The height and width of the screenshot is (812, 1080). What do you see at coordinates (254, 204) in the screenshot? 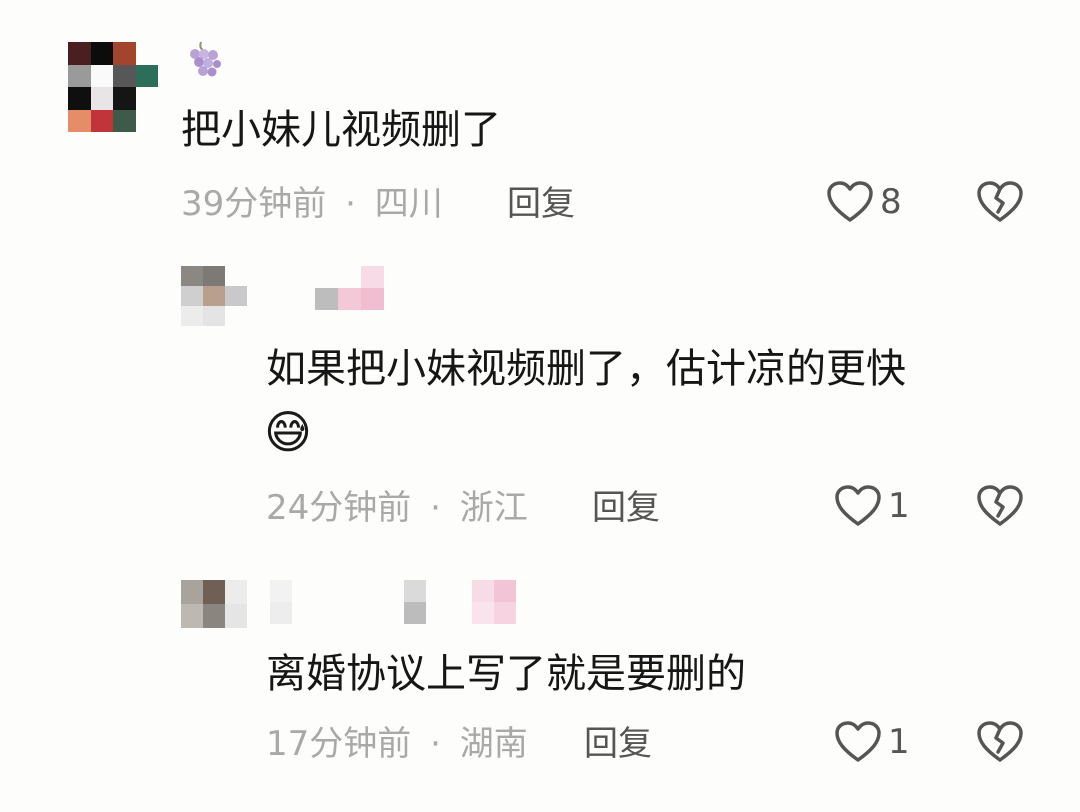
I see `comment-time: 39分钟前` at bounding box center [254, 204].